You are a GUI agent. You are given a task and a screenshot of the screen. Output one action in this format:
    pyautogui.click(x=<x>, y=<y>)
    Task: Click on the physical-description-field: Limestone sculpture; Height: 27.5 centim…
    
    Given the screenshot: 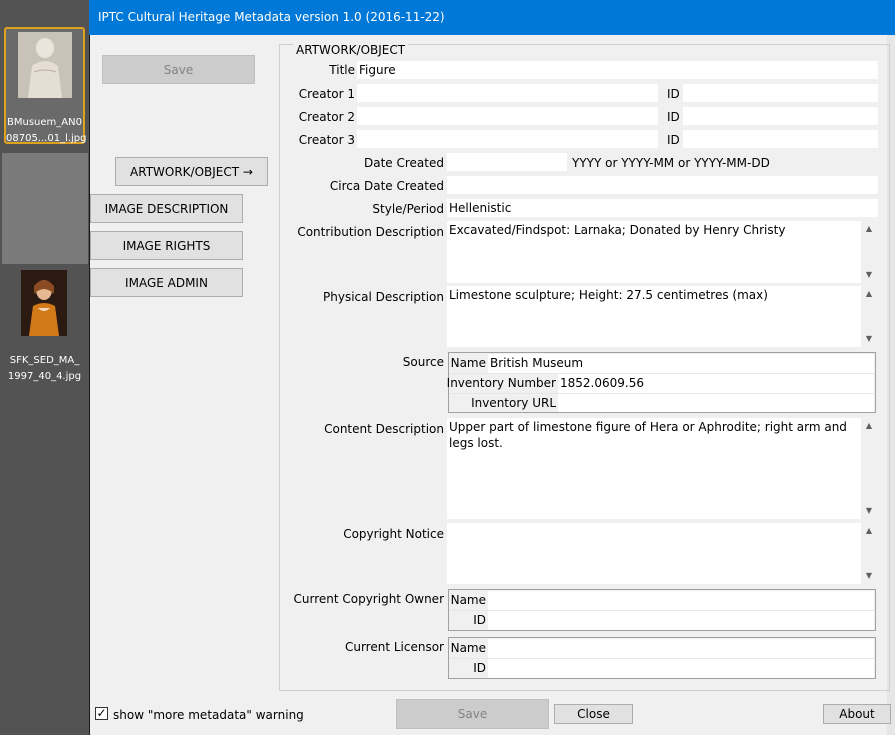 What is the action you would take?
    pyautogui.click(x=654, y=316)
    